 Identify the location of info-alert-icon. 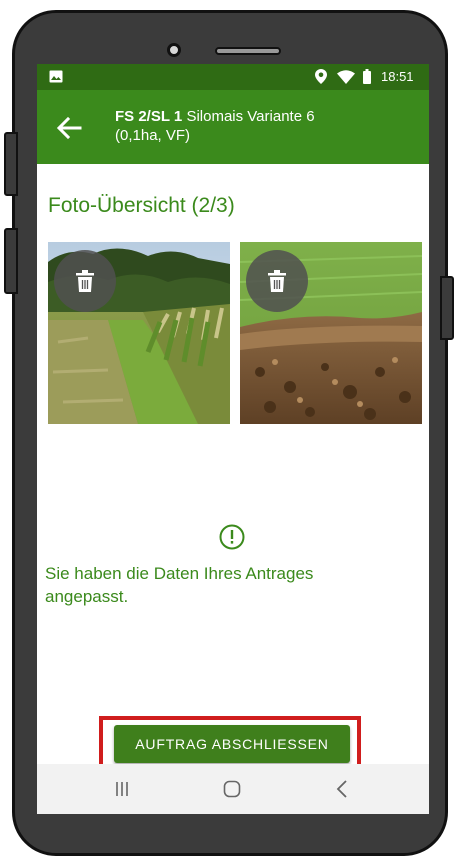
(232, 537).